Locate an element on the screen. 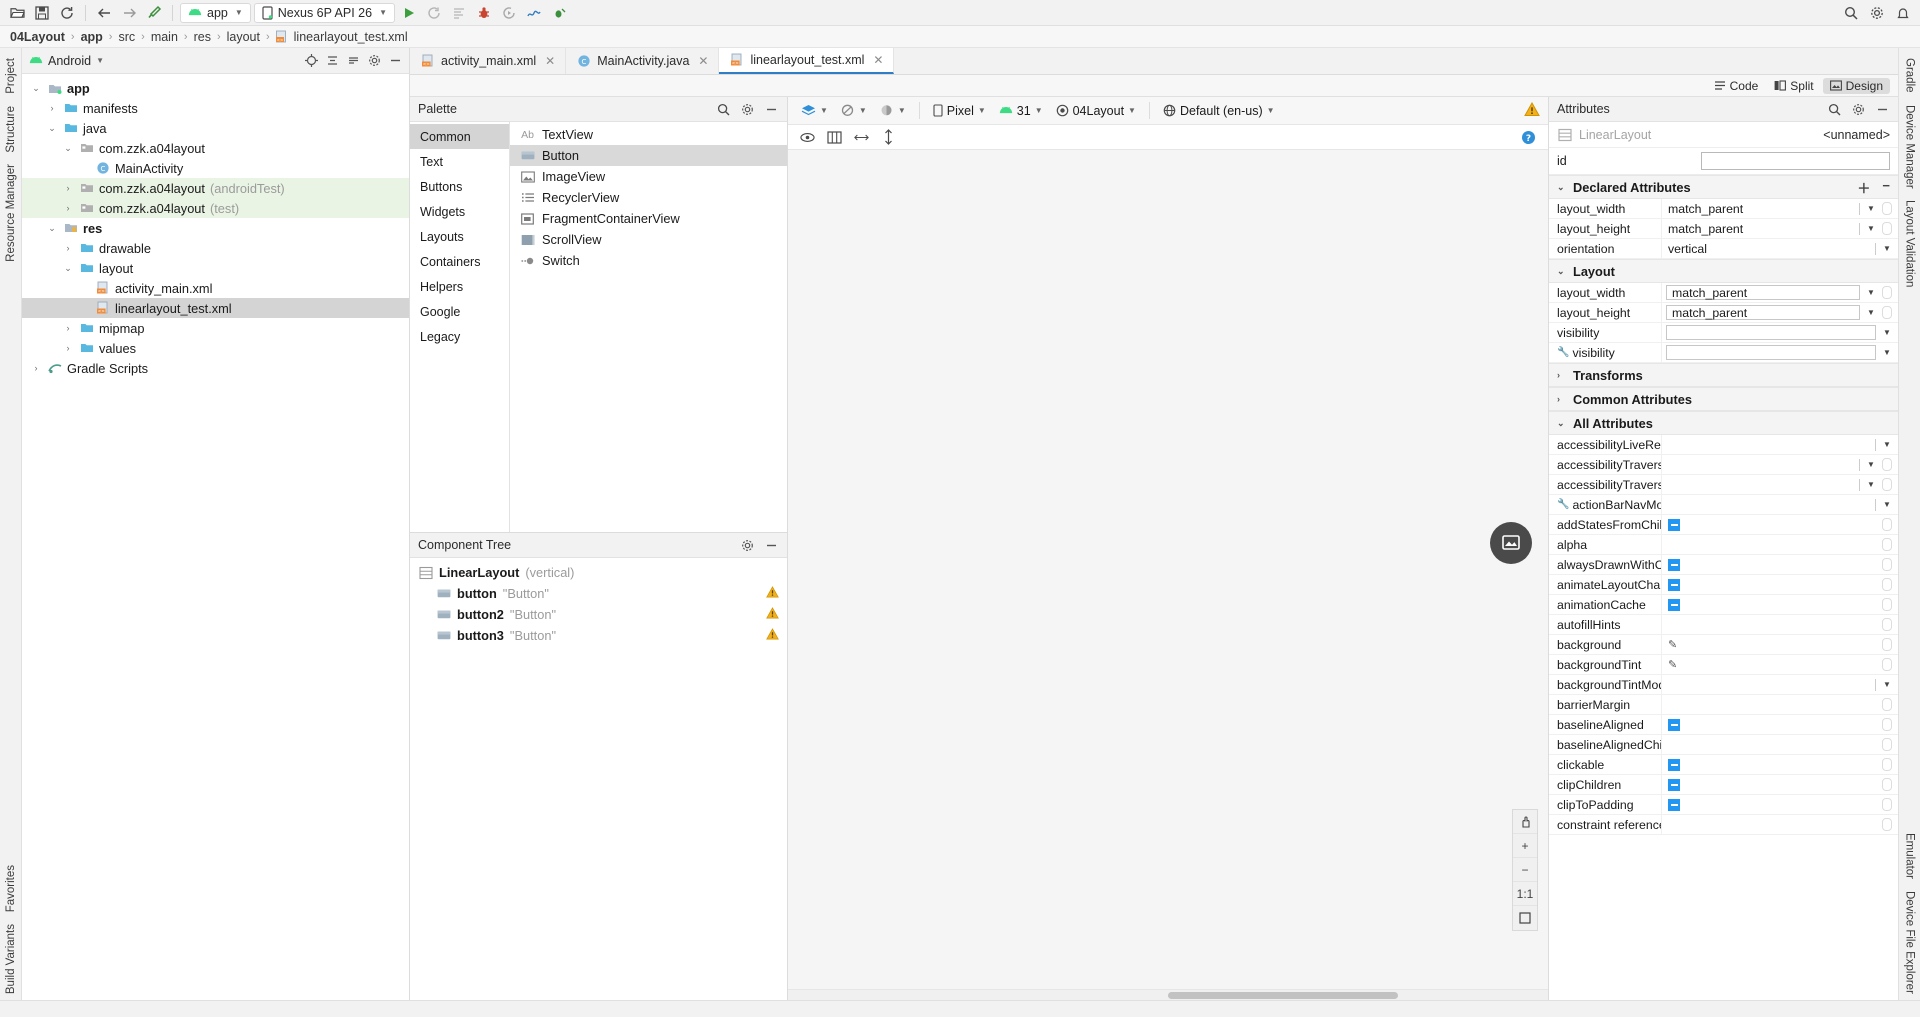 Image resolution: width=1920 pixels, height=1017 pixels. attribute-row: layout_width match_parent ▼ is located at coordinates (1723, 293).